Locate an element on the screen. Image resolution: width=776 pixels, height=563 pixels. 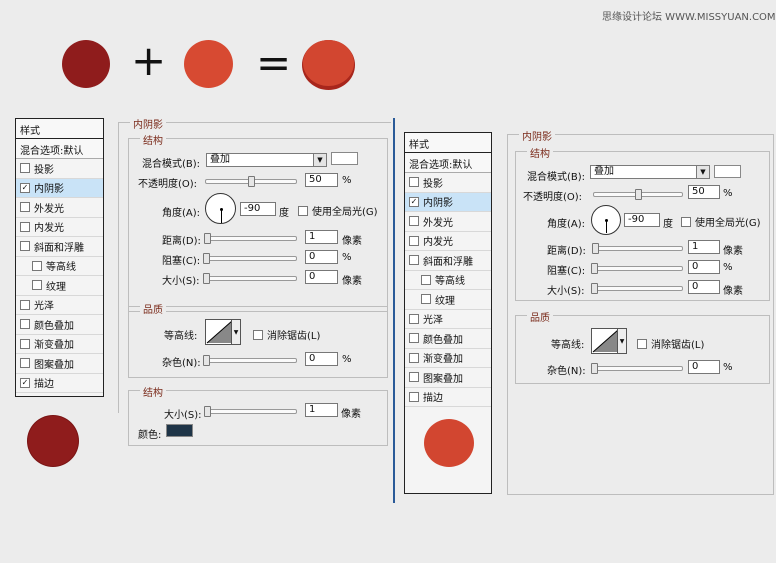
style-item: ✓ 描边 is located at coordinates (59, 383).